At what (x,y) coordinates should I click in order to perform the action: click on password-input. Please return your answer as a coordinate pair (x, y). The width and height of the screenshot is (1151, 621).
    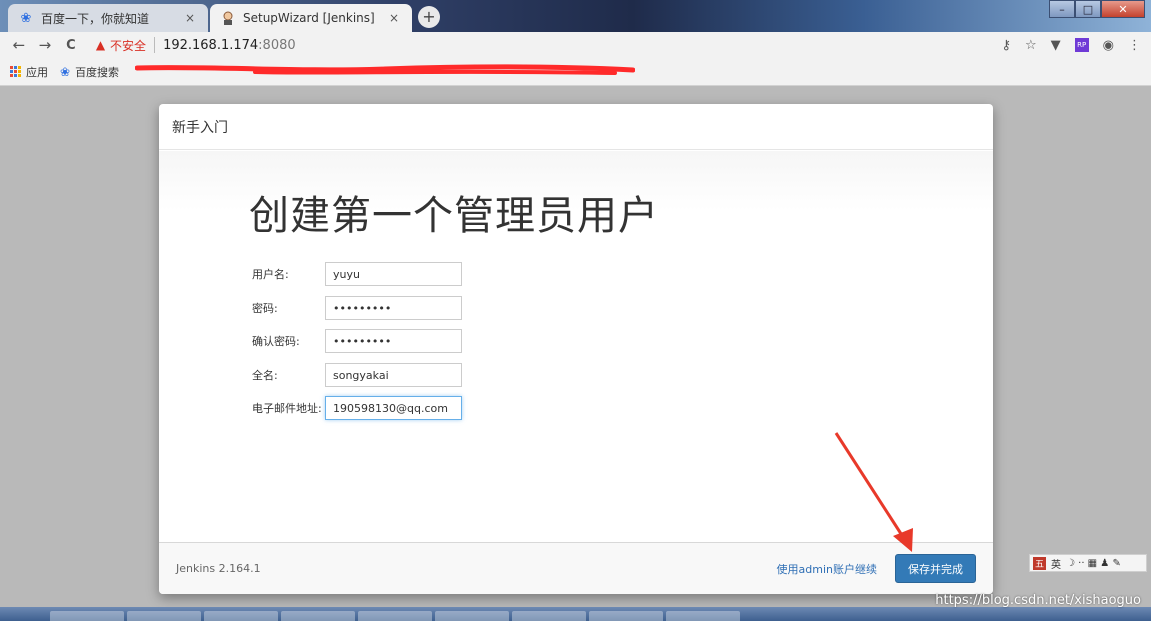
    Looking at the image, I should click on (393, 308).